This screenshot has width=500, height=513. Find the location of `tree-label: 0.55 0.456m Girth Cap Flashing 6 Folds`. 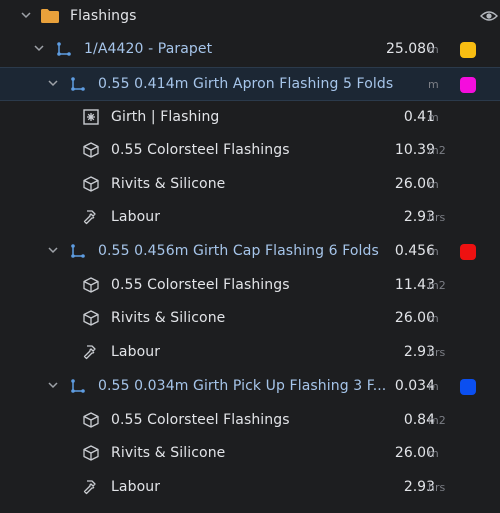

tree-label: 0.55 0.456m Girth Cap Flashing 6 Folds is located at coordinates (238, 251).